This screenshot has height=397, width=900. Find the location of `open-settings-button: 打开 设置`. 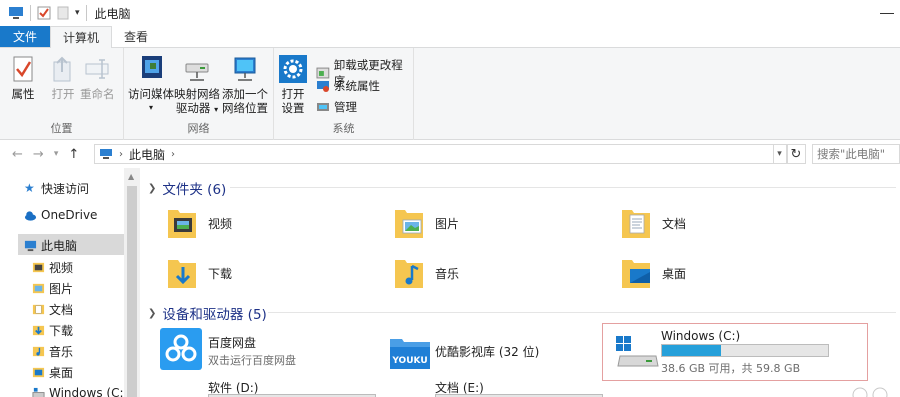

open-settings-button: 打开 设置 is located at coordinates (293, 84).